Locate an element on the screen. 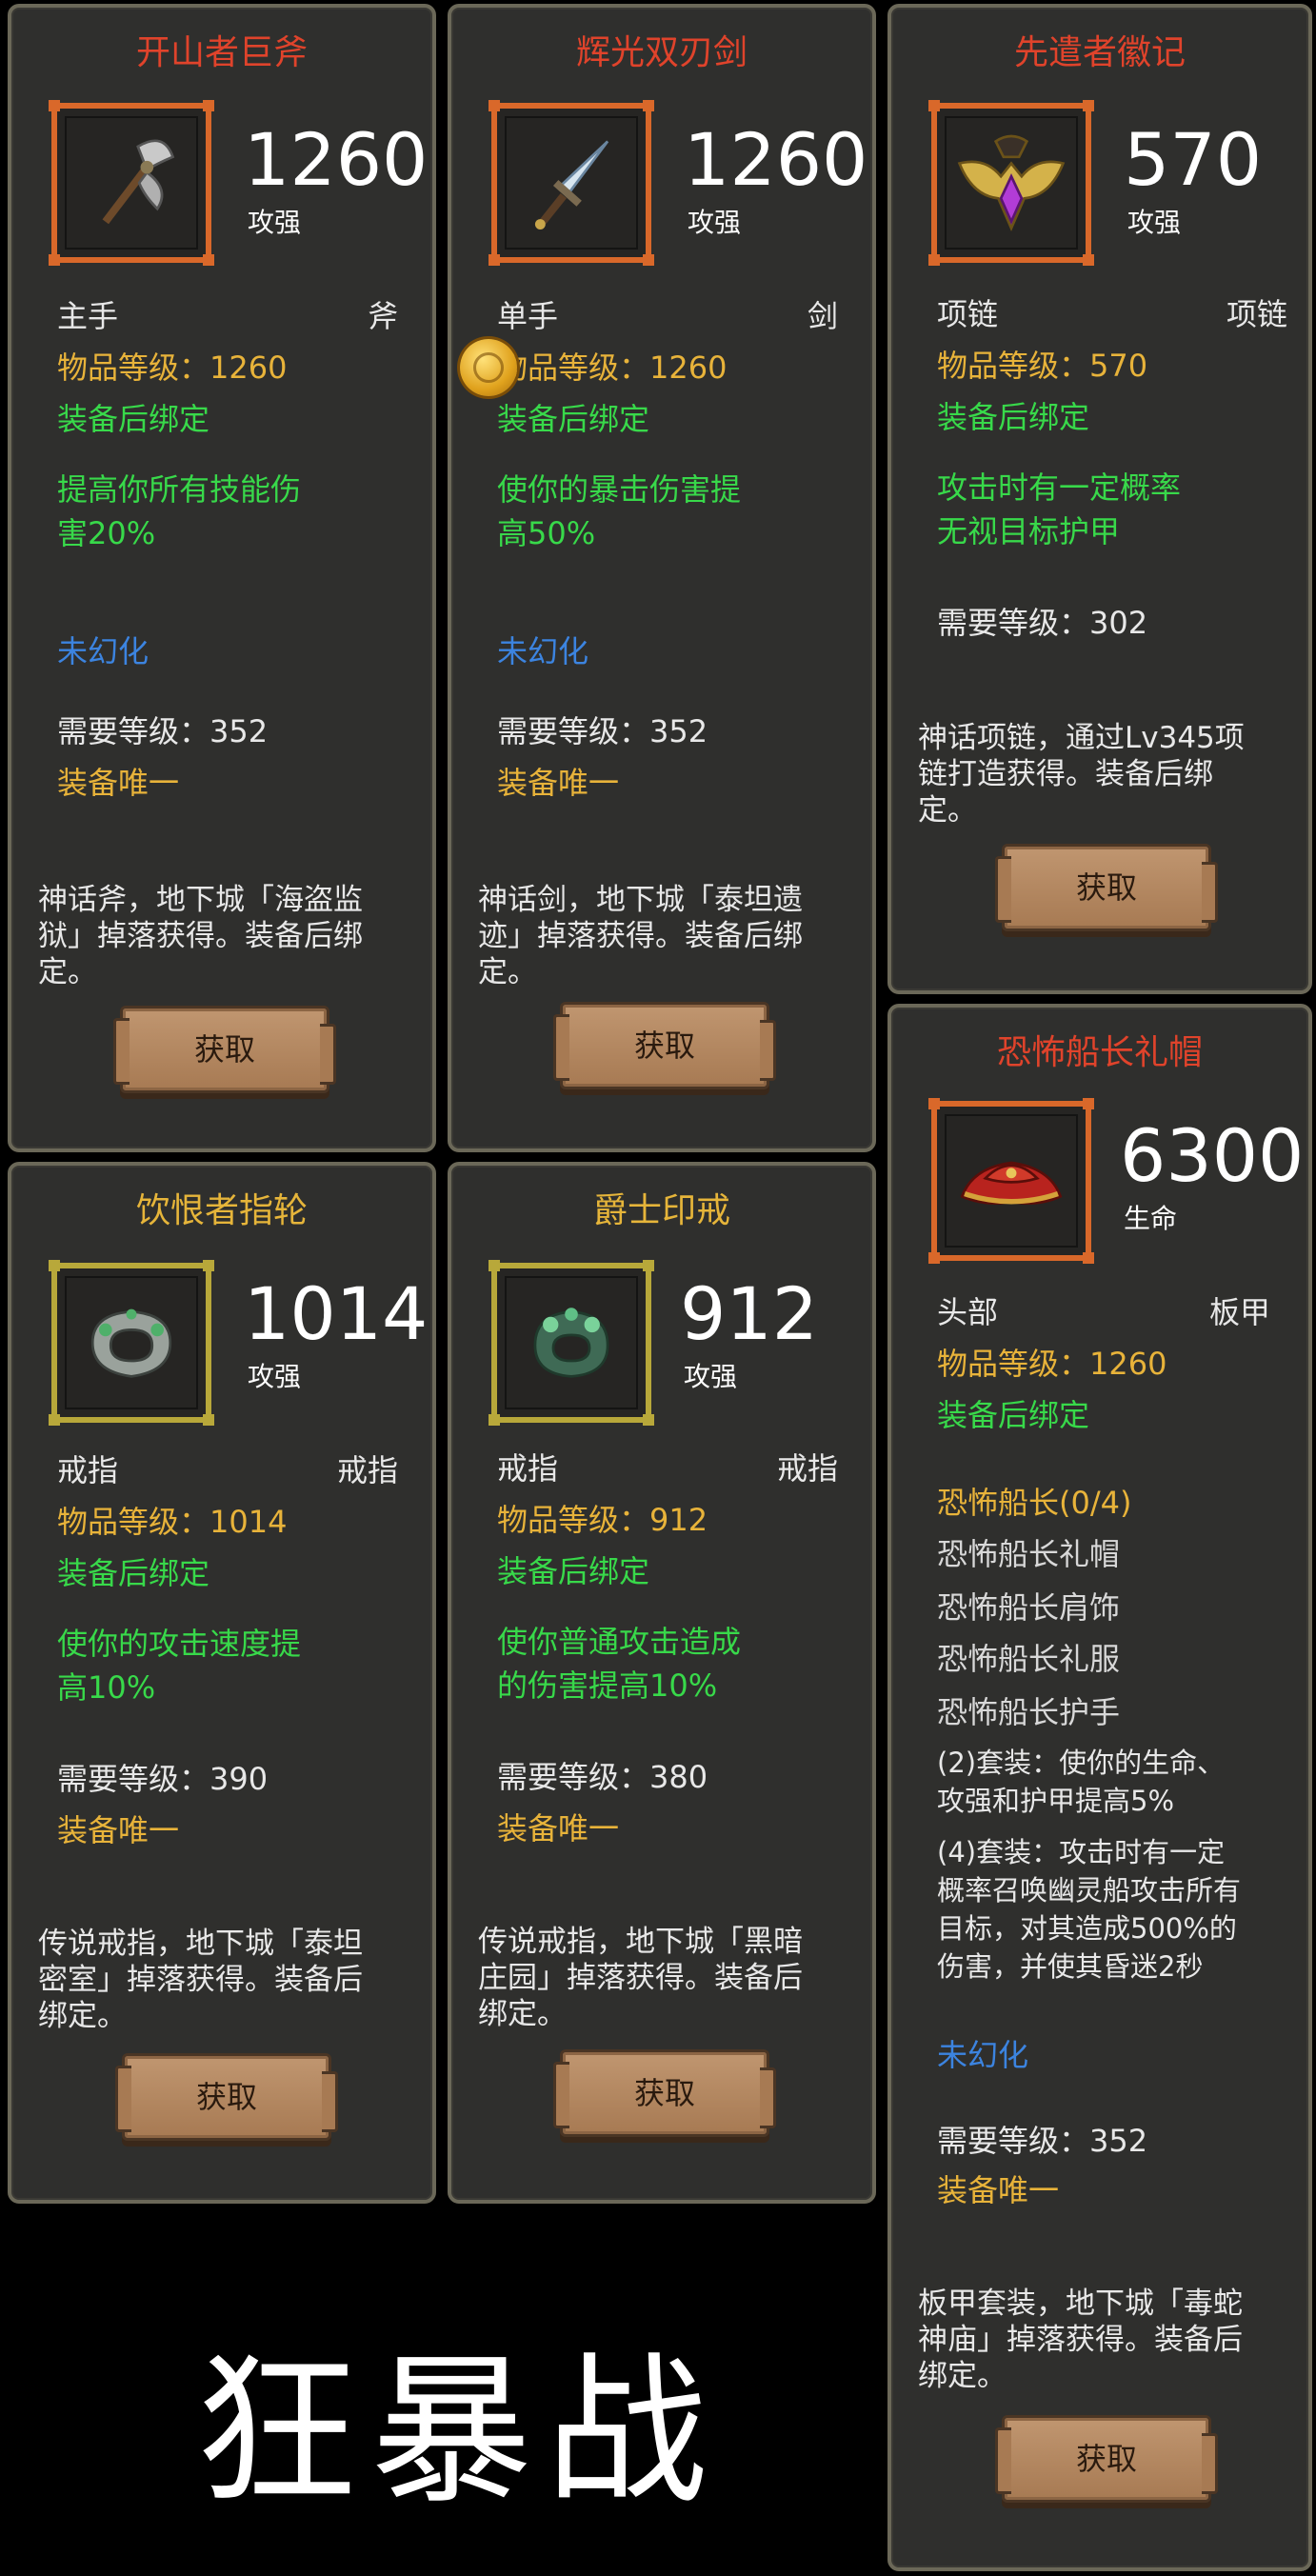 The width and height of the screenshot is (1316, 2576). item-stat-value: 1260 is located at coordinates (776, 159).